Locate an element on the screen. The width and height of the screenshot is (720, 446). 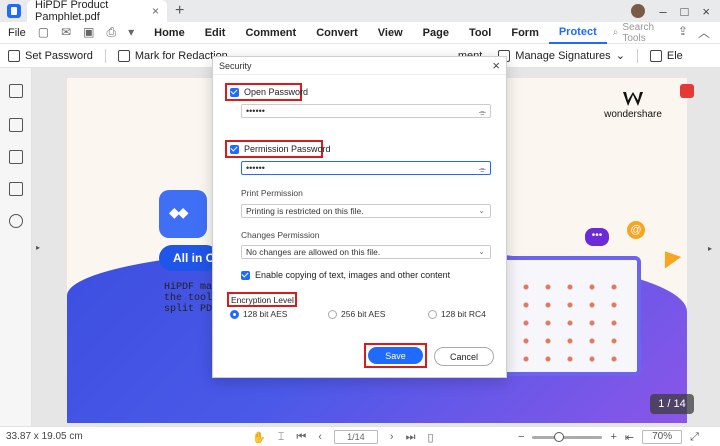
changes-permission-select: No changes are allowed on this file. ⌄ is located at coordinates (366, 252).